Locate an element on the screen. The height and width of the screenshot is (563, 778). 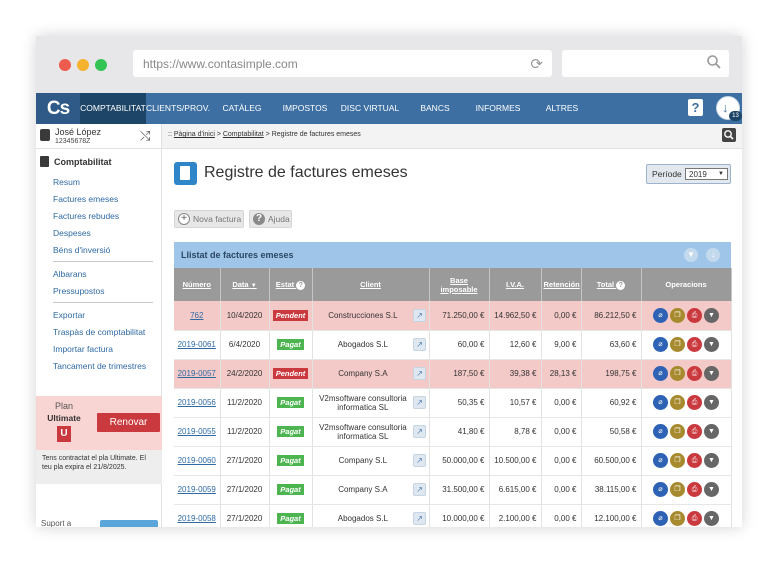
invoice-number-link: 2019-0057 is located at coordinates (197, 373).